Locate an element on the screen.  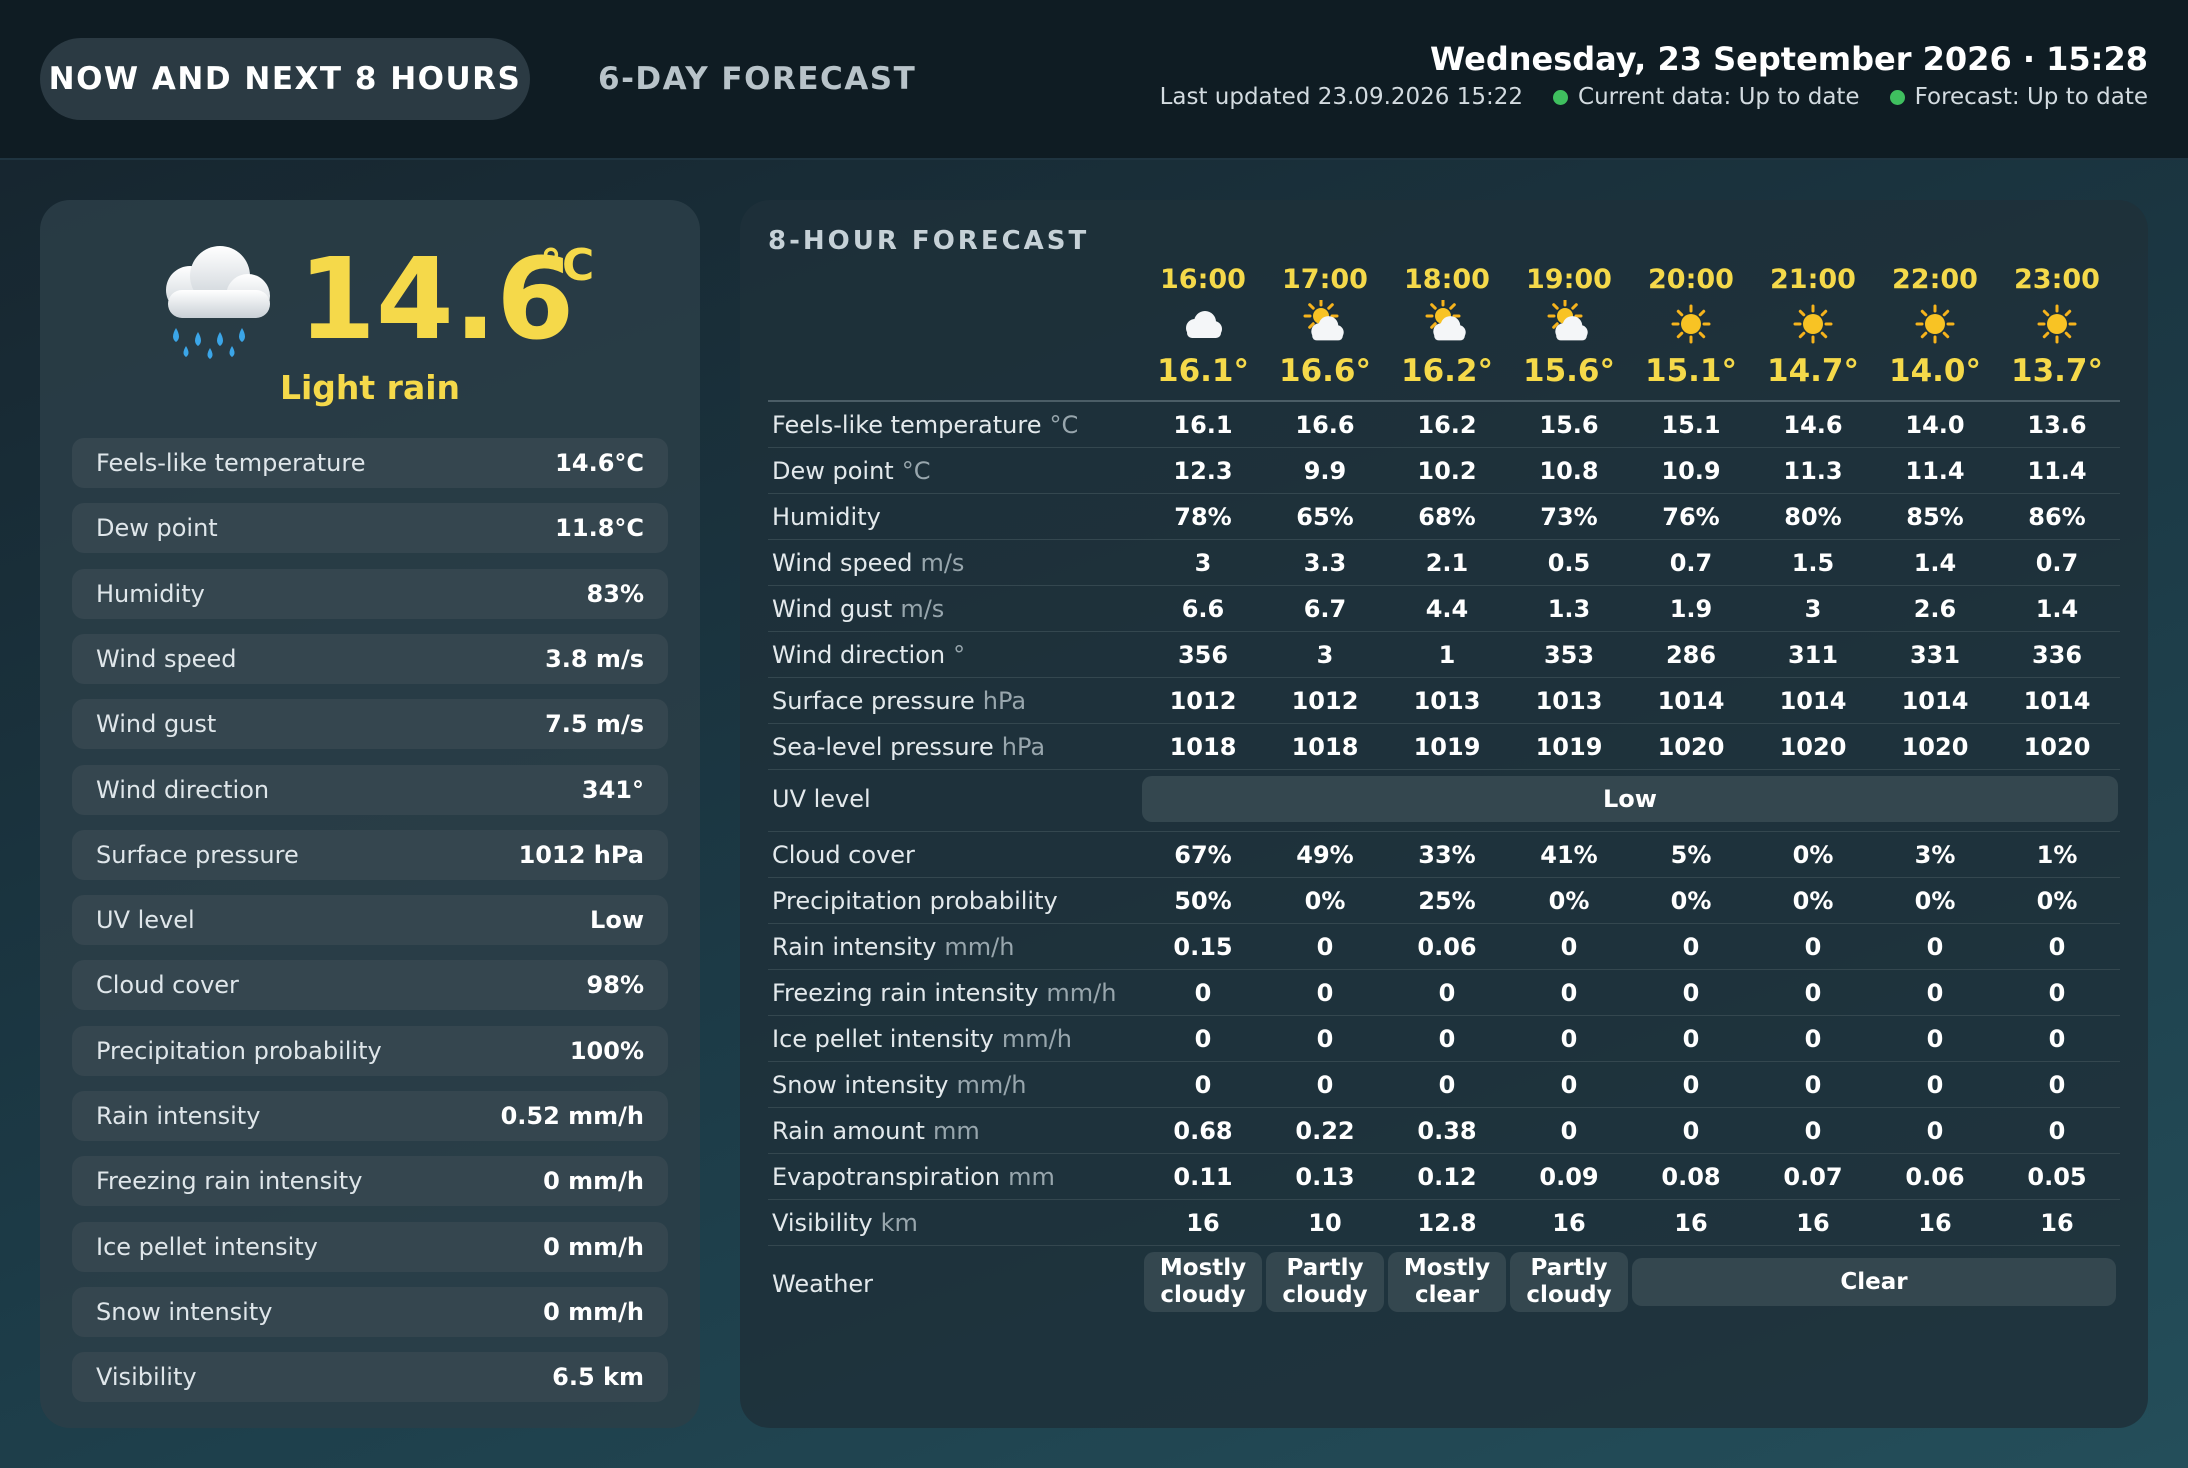
metric-label: Surface pressure is located at coordinates (197, 854).